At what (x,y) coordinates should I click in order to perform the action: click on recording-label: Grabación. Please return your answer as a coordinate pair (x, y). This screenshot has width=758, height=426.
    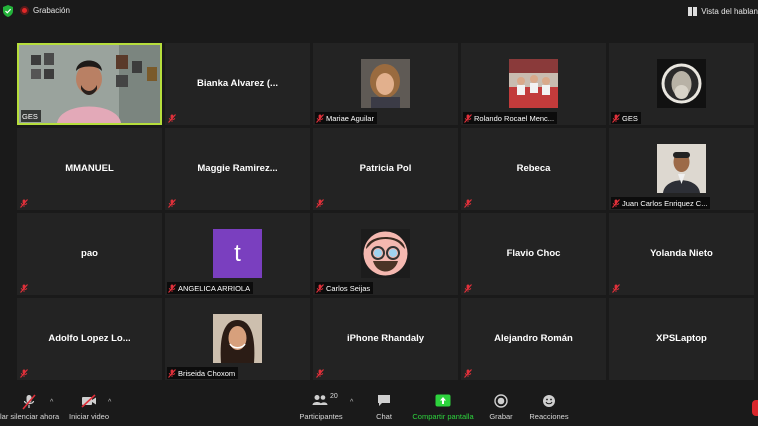
    Looking at the image, I should click on (51, 10).